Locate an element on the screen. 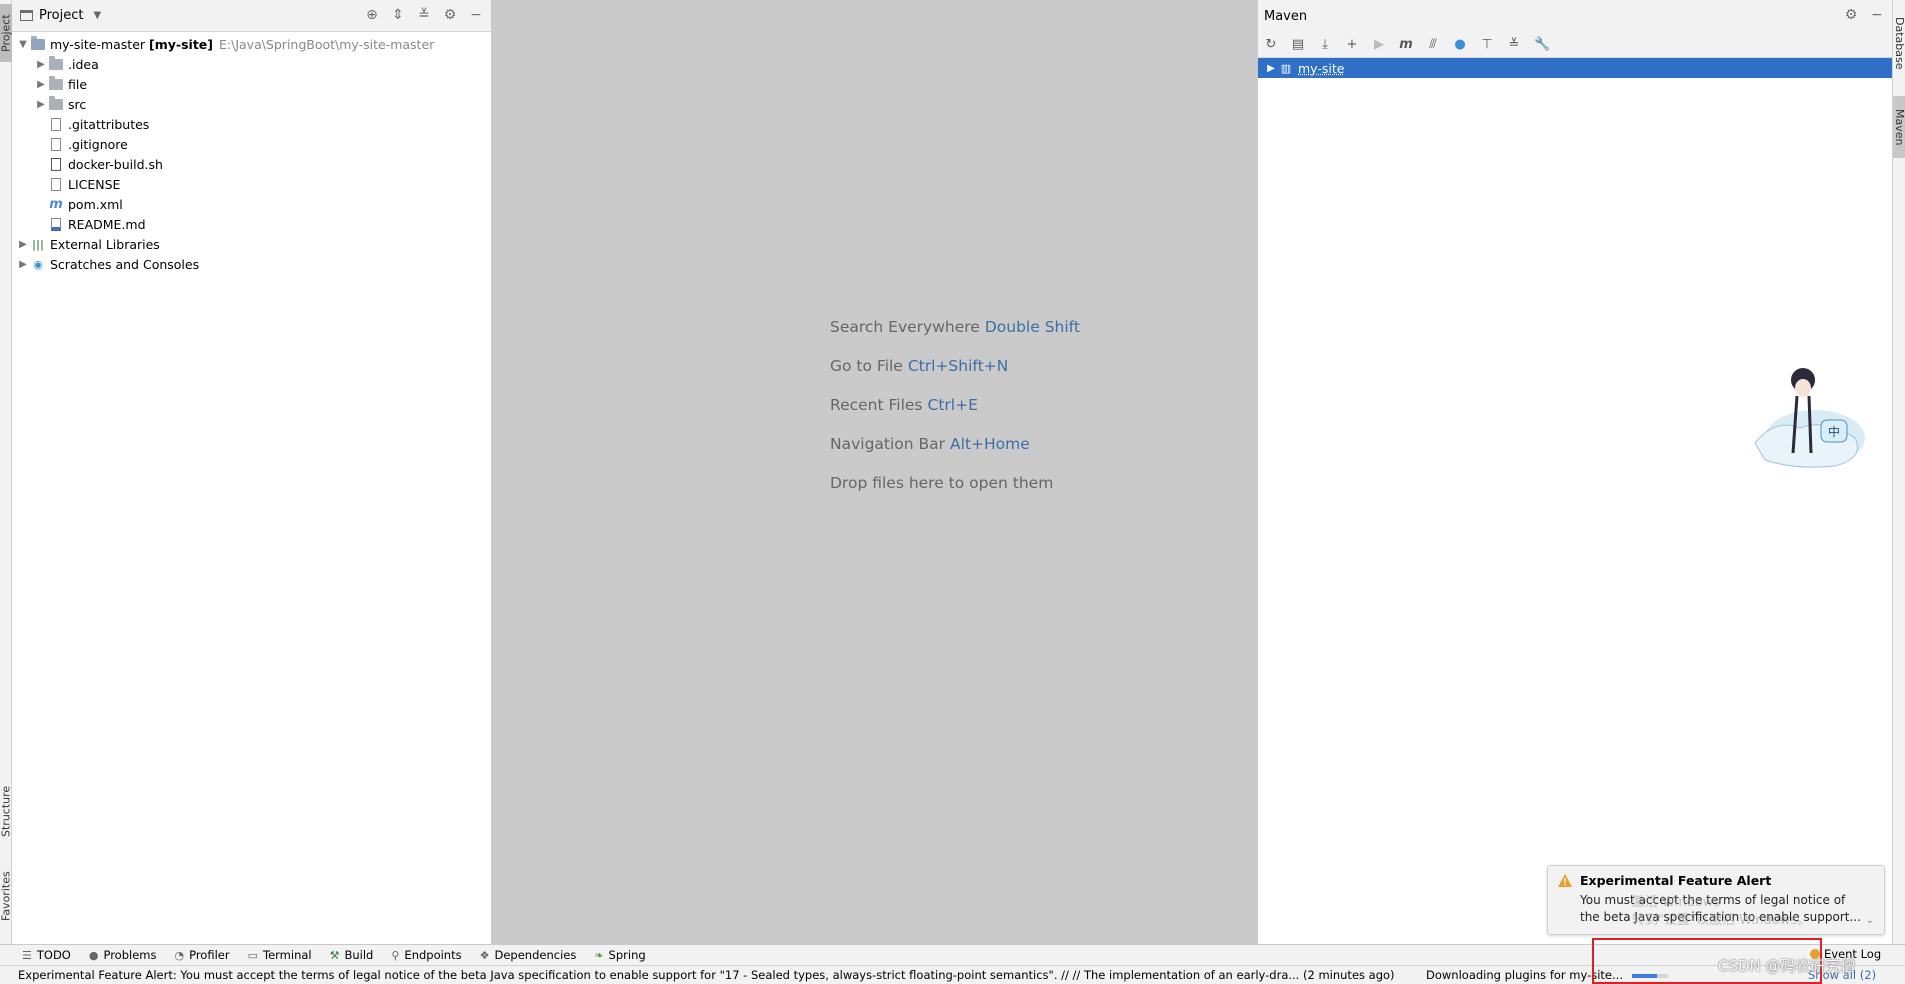 This screenshot has width=1905, height=984. tree-item-readme: README.md is located at coordinates (251, 224).